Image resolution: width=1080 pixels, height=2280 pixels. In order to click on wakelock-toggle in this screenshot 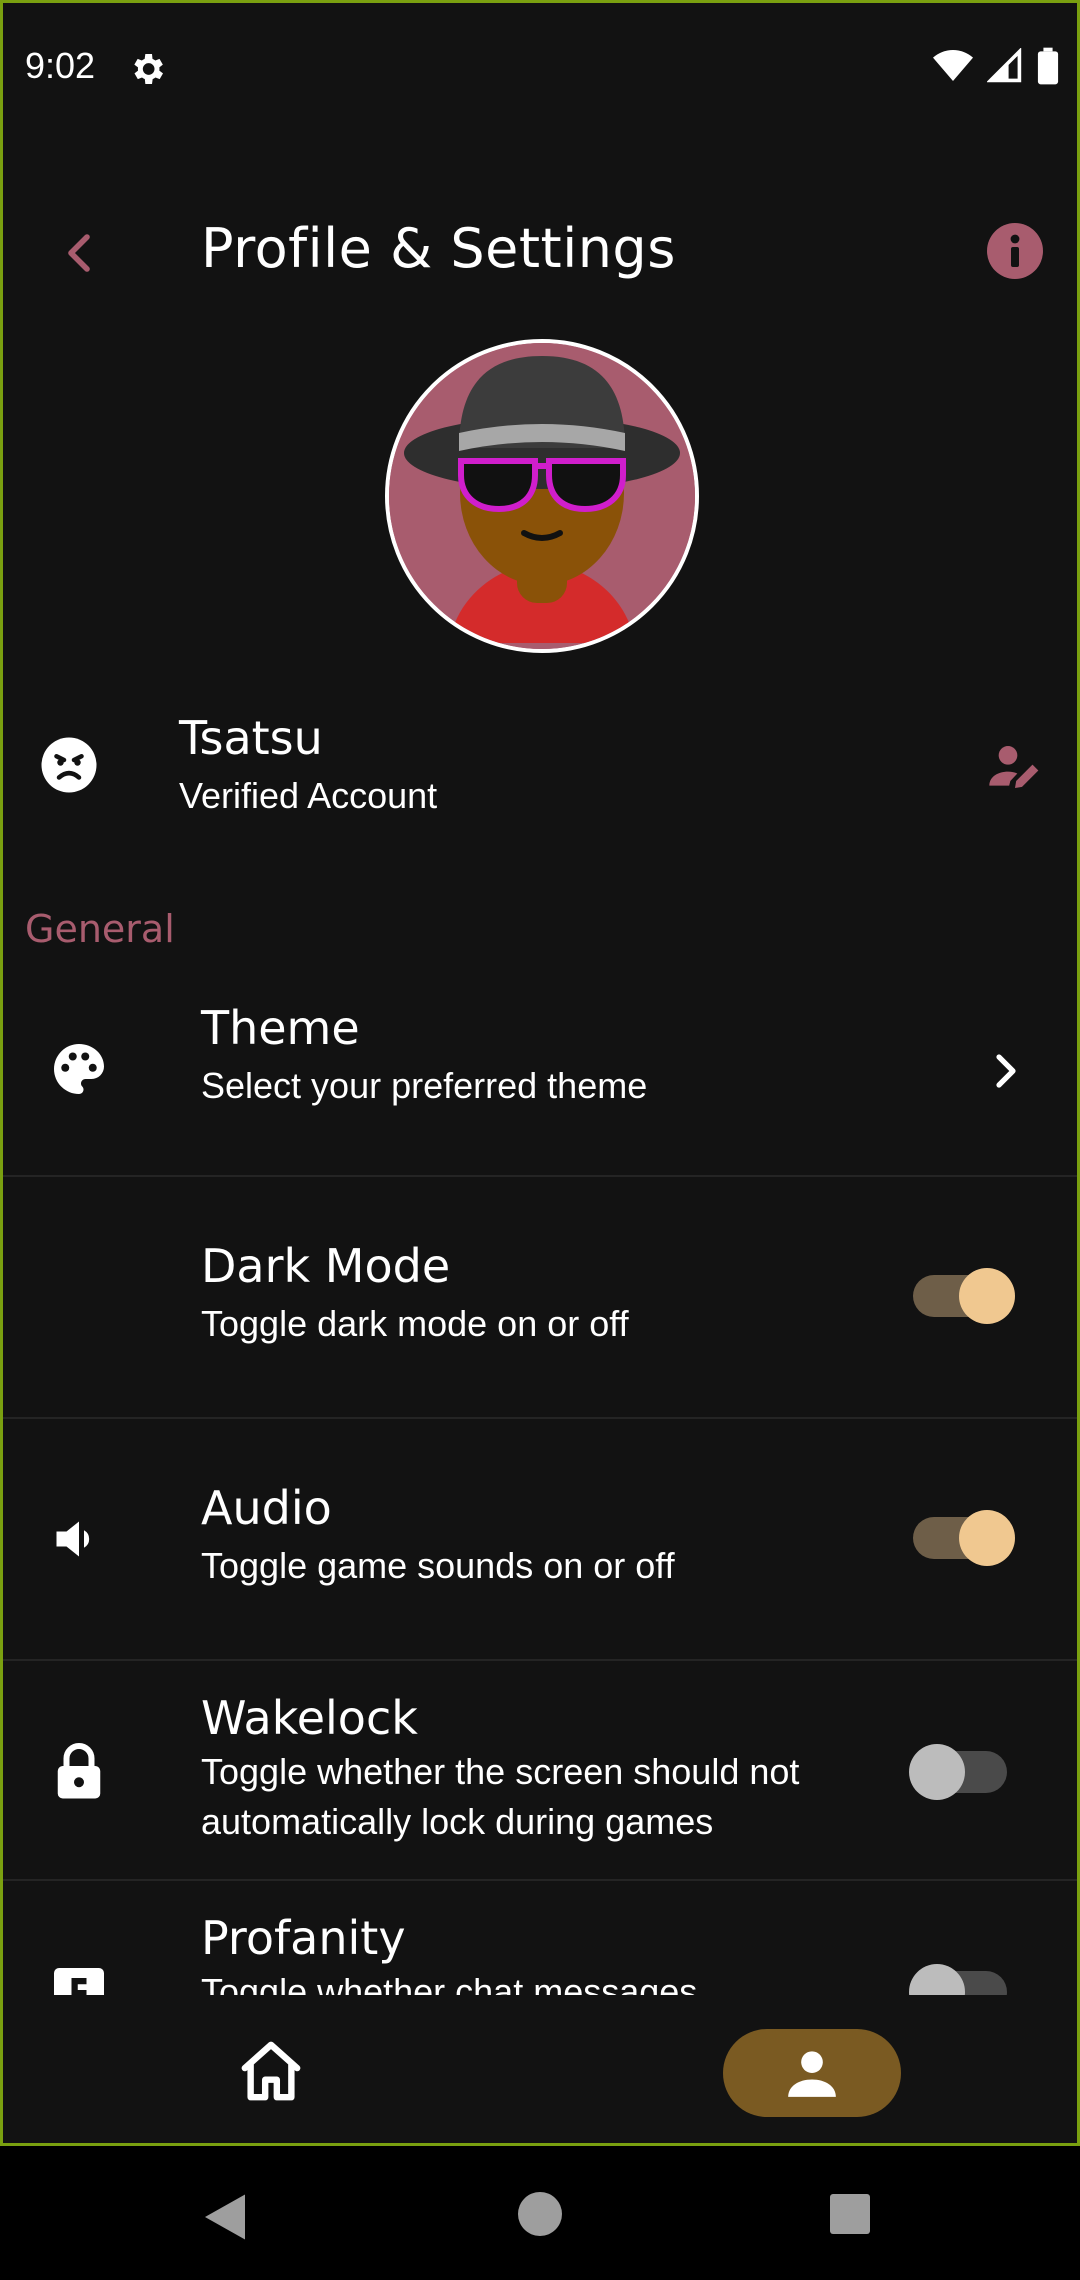, I will do `click(958, 1772)`.